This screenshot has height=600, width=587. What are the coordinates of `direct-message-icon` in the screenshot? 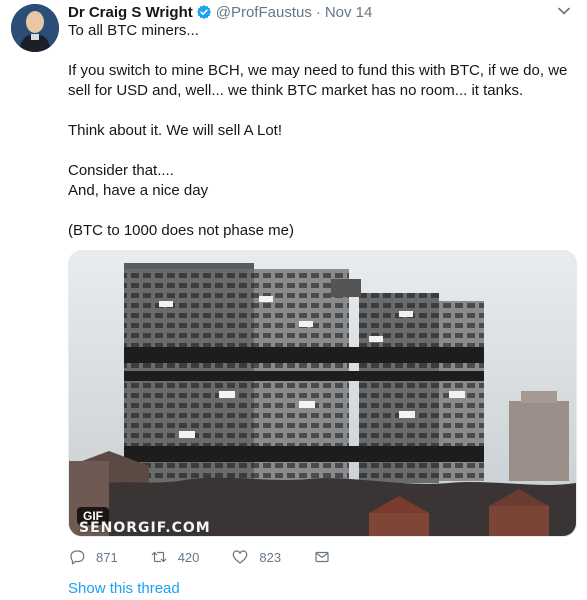 It's located at (322, 557).